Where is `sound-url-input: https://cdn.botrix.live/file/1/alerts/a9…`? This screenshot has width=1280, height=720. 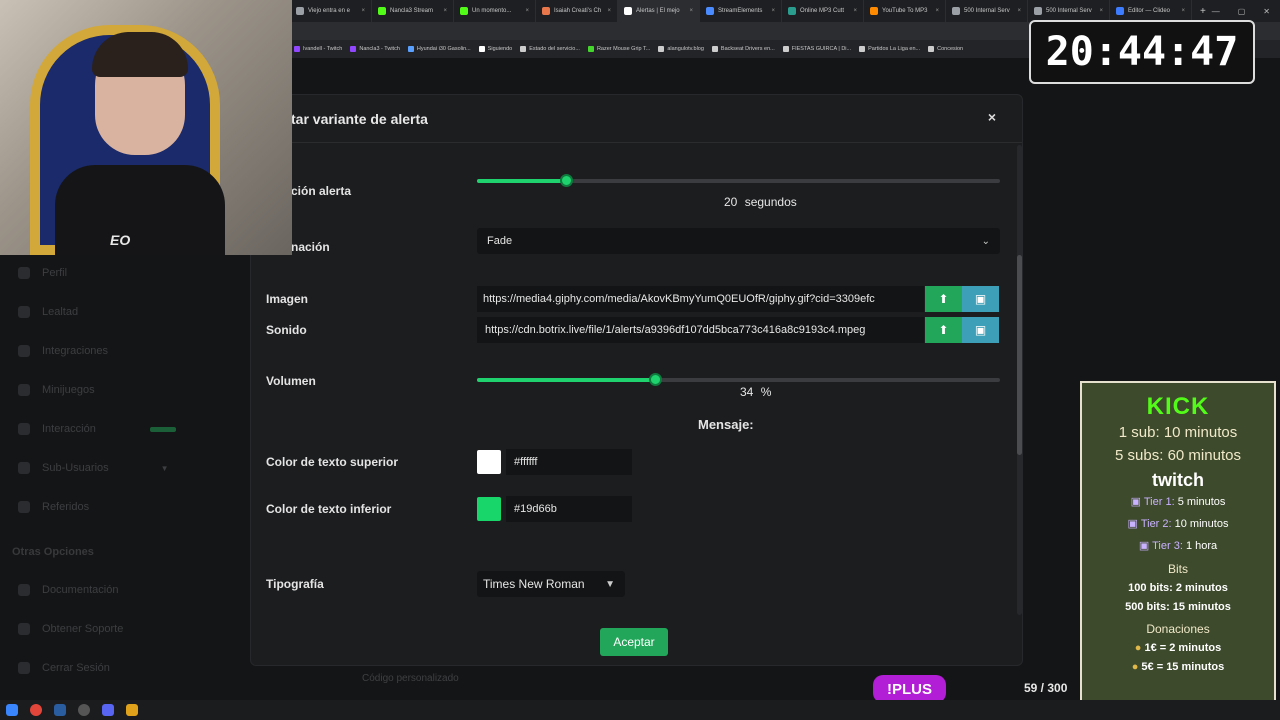 sound-url-input: https://cdn.botrix.live/file/1/alerts/a9… is located at coordinates (700, 330).